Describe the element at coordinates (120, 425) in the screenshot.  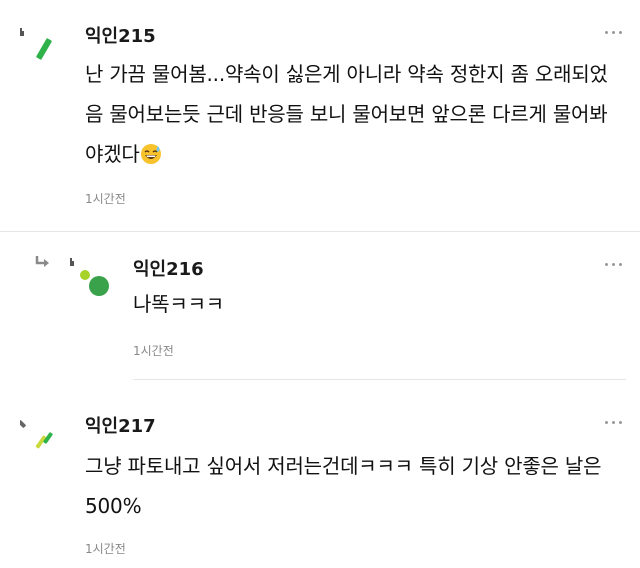
I see `comment-nickname: 익인217` at that location.